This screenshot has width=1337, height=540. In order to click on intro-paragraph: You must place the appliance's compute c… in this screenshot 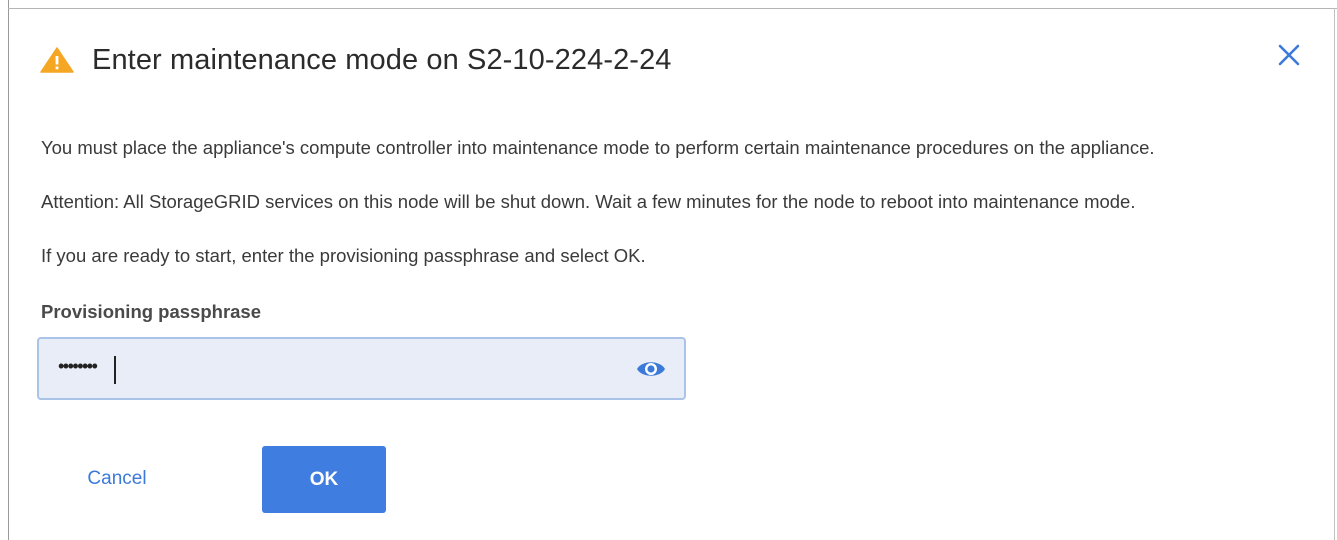, I will do `click(598, 147)`.